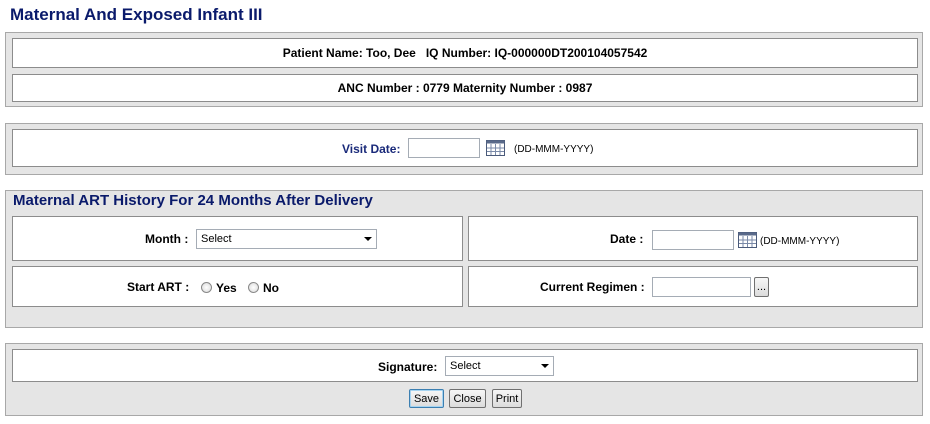 The height and width of the screenshot is (424, 930). I want to click on start-art-box: Start ART : Yes No, so click(237, 286).